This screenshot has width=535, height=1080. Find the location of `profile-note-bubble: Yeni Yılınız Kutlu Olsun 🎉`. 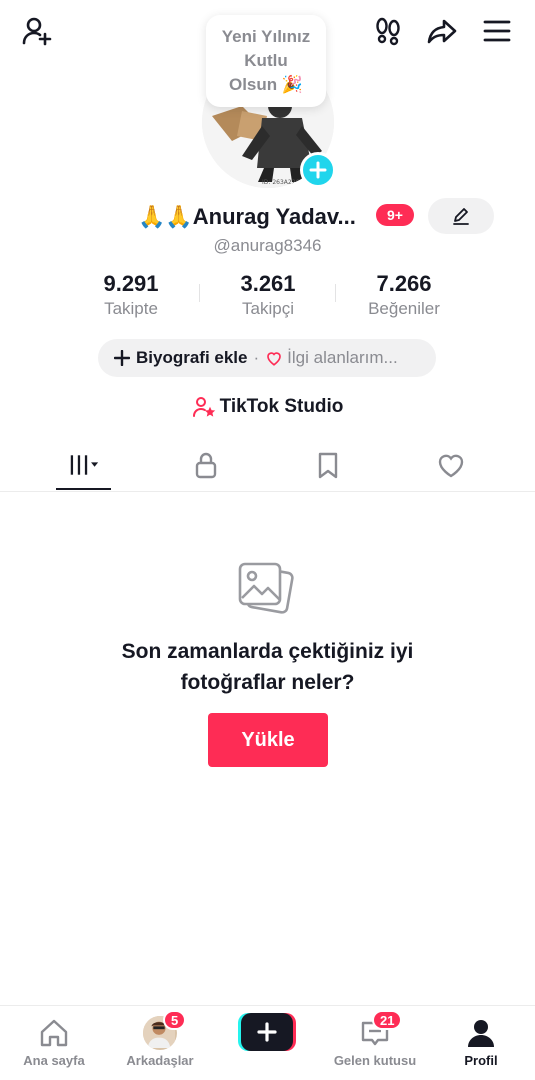

profile-note-bubble: Yeni Yılınız Kutlu Olsun 🎉 is located at coordinates (266, 61).